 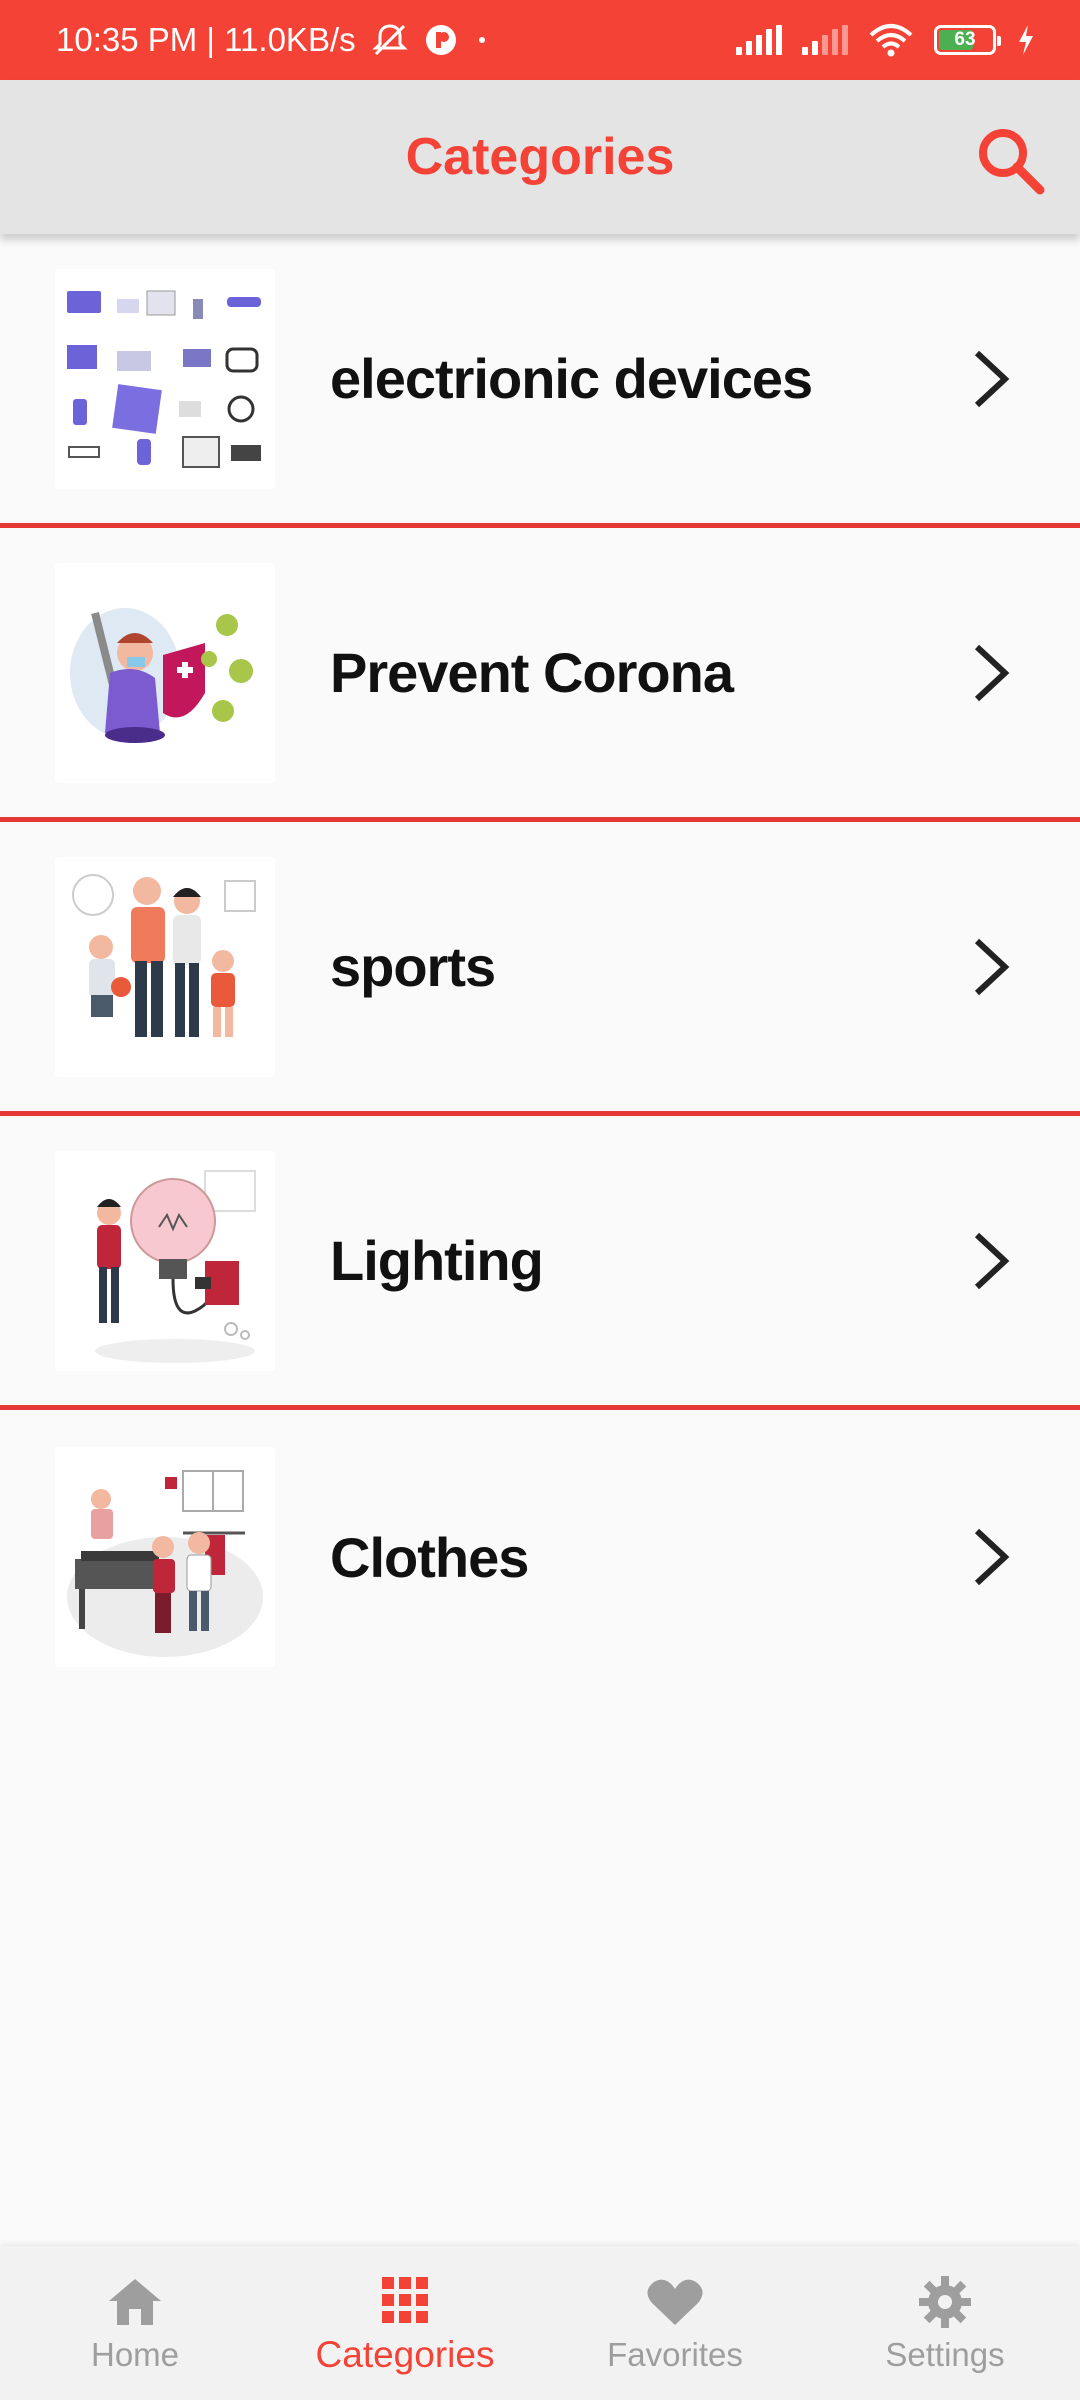 I want to click on search-icon, so click(x=1012, y=162).